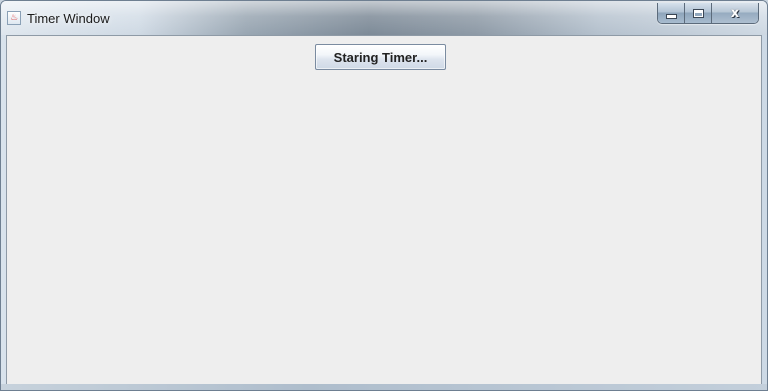  I want to click on close-icon: x, so click(735, 13).